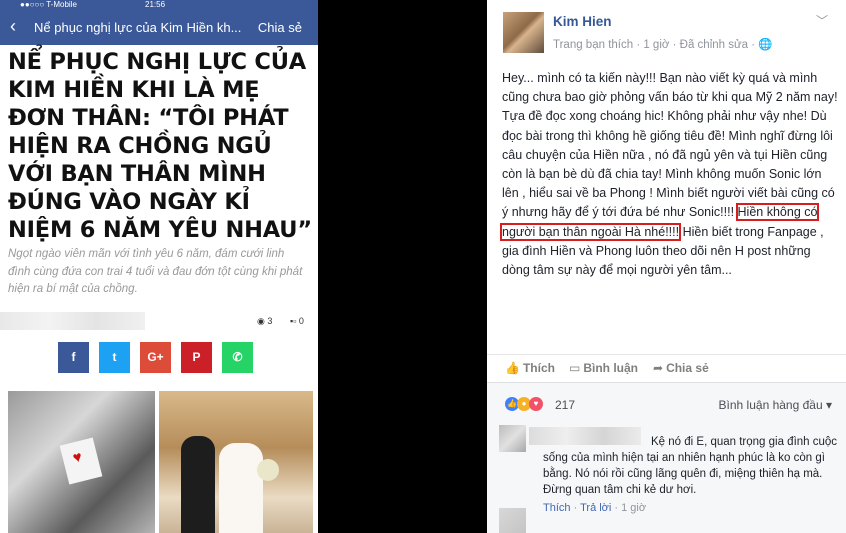 The image size is (846, 533). Describe the element at coordinates (634, 508) in the screenshot. I see `comment-time: 1 giờ` at that location.